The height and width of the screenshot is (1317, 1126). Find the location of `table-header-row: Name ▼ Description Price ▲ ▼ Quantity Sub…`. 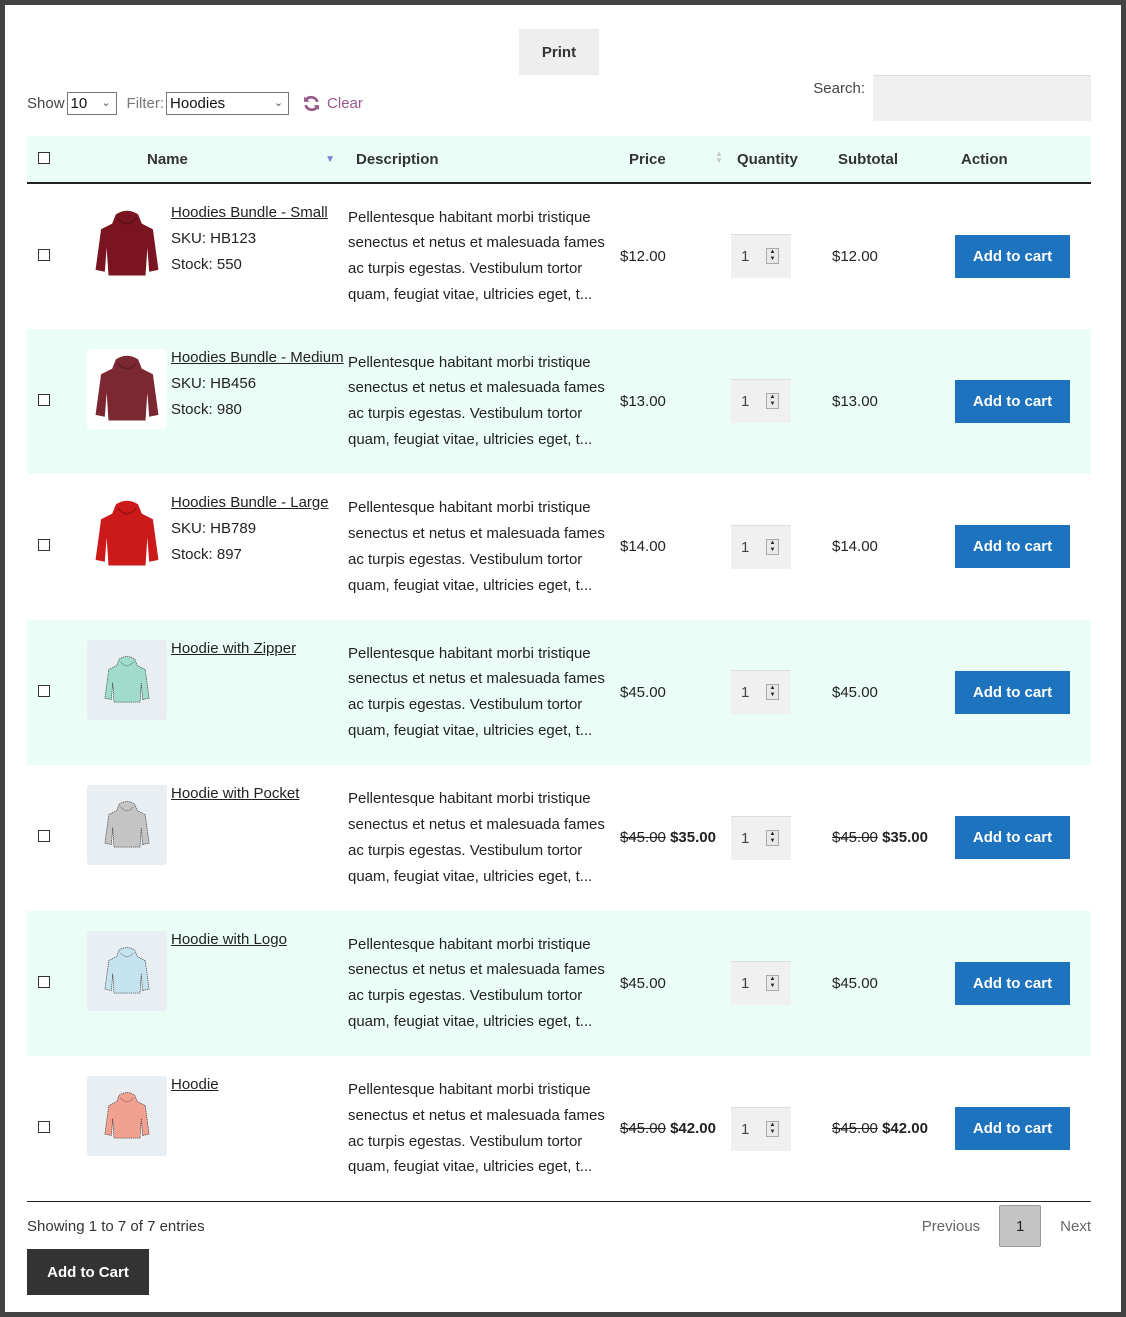

table-header-row: Name ▼ Description Price ▲ ▼ Quantity Sub… is located at coordinates (559, 159).